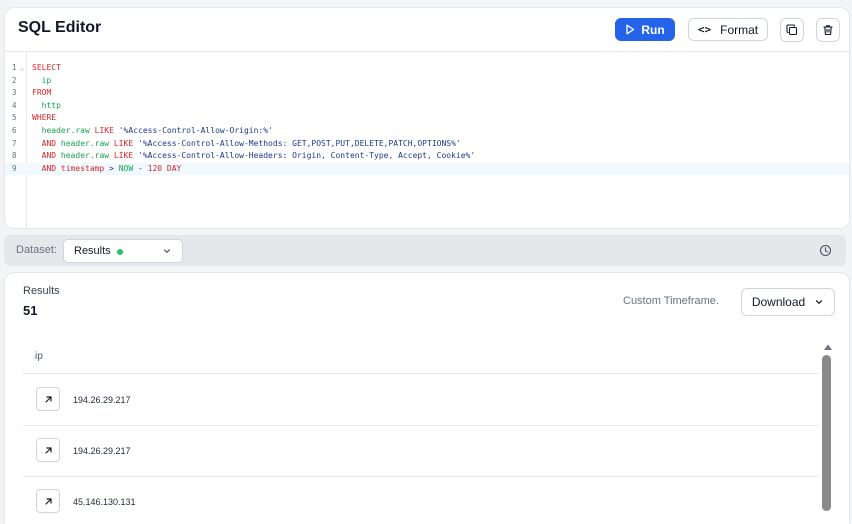  Describe the element at coordinates (174, 168) in the screenshot. I see `code-token: DAY` at that location.